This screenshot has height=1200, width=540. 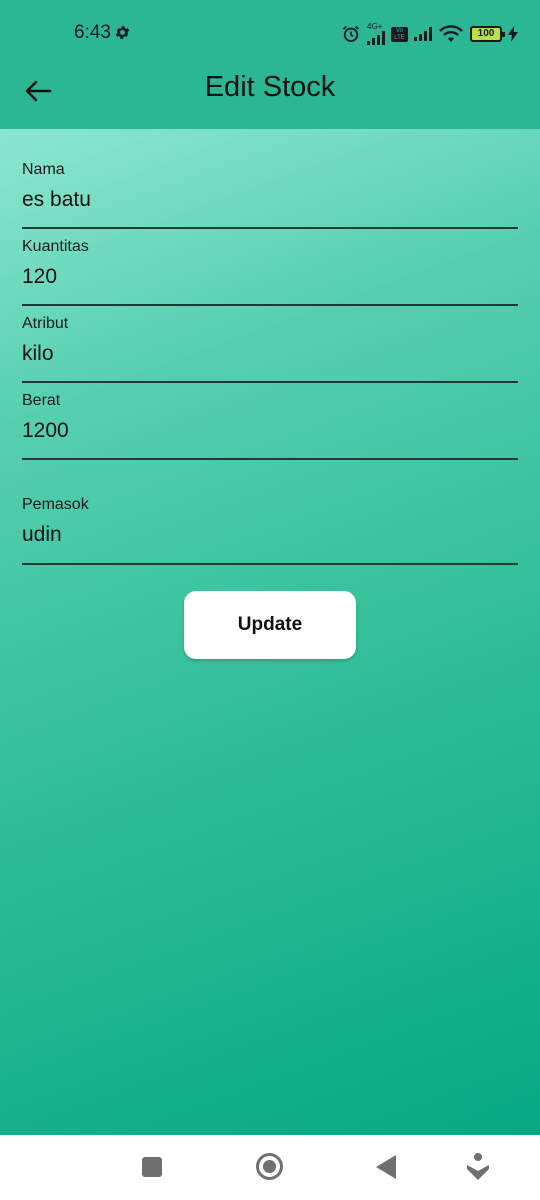 What do you see at coordinates (375, 26) in the screenshot?
I see `network-type-label: 4G+` at bounding box center [375, 26].